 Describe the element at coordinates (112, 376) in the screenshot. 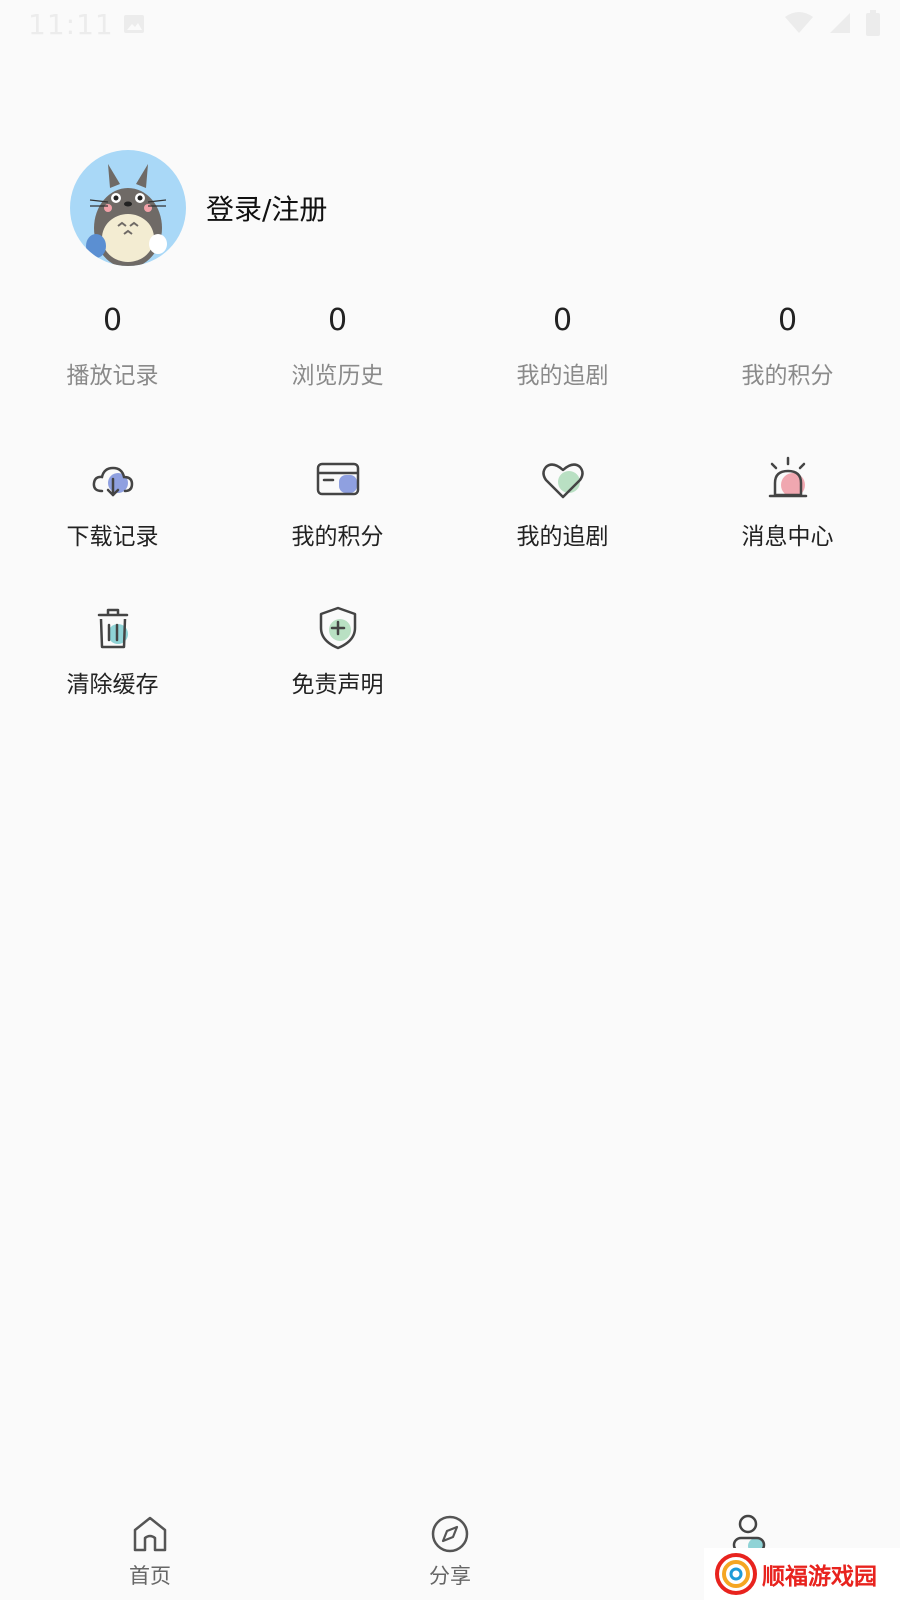

I see `stat-label: 播放记录` at that location.